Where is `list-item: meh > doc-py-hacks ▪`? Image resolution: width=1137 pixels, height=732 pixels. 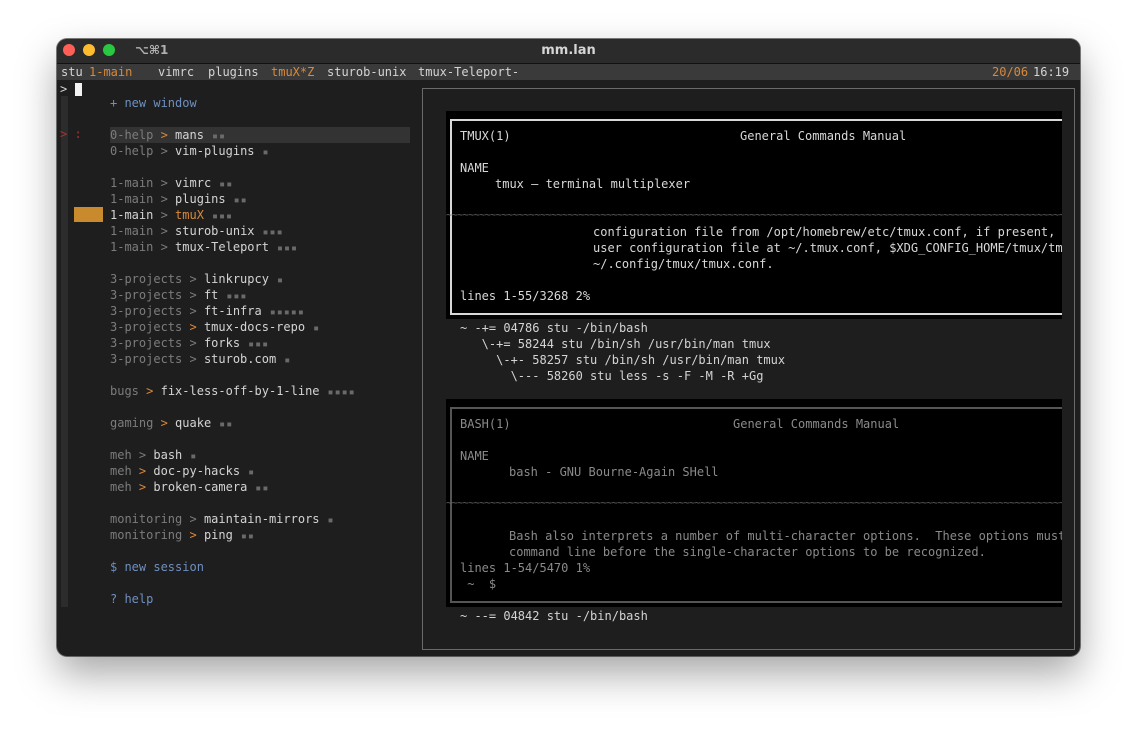
list-item: meh > doc-py-hacks ▪ is located at coordinates (182, 471).